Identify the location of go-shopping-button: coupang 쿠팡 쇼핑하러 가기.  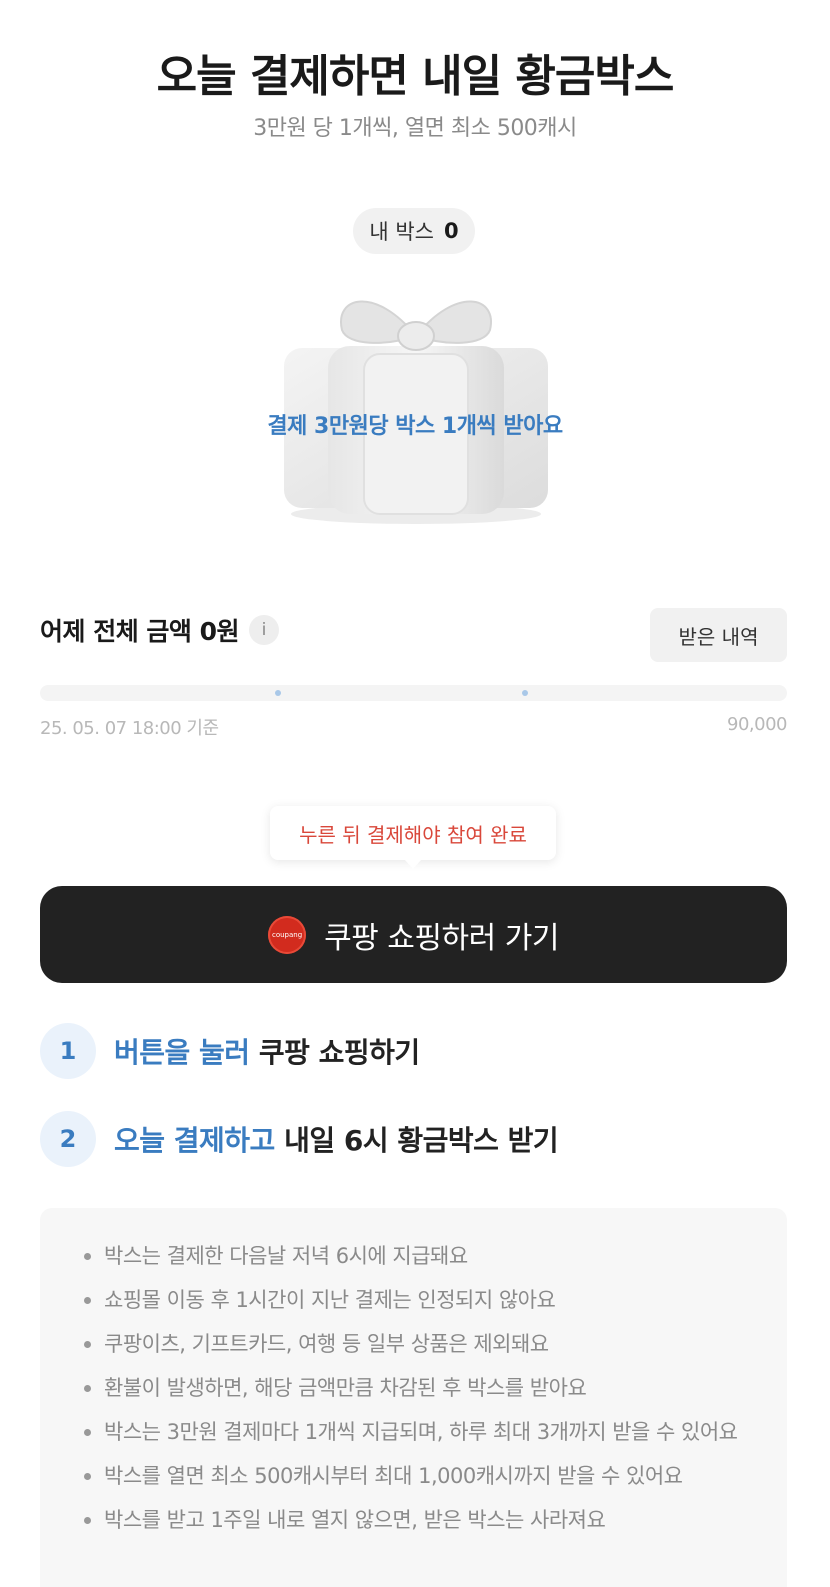
(413, 934).